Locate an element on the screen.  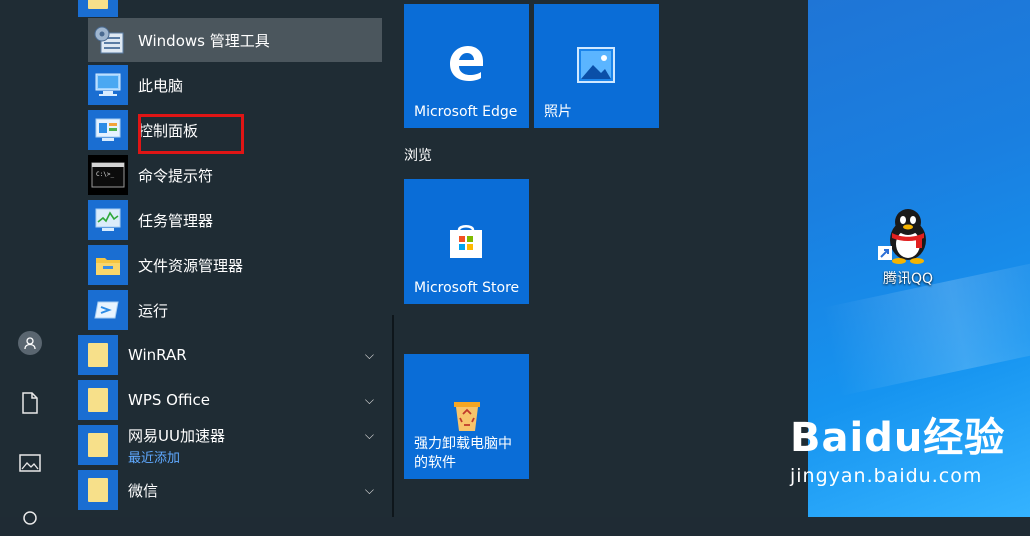
folder-label: WPS Office is located at coordinates (169, 400).